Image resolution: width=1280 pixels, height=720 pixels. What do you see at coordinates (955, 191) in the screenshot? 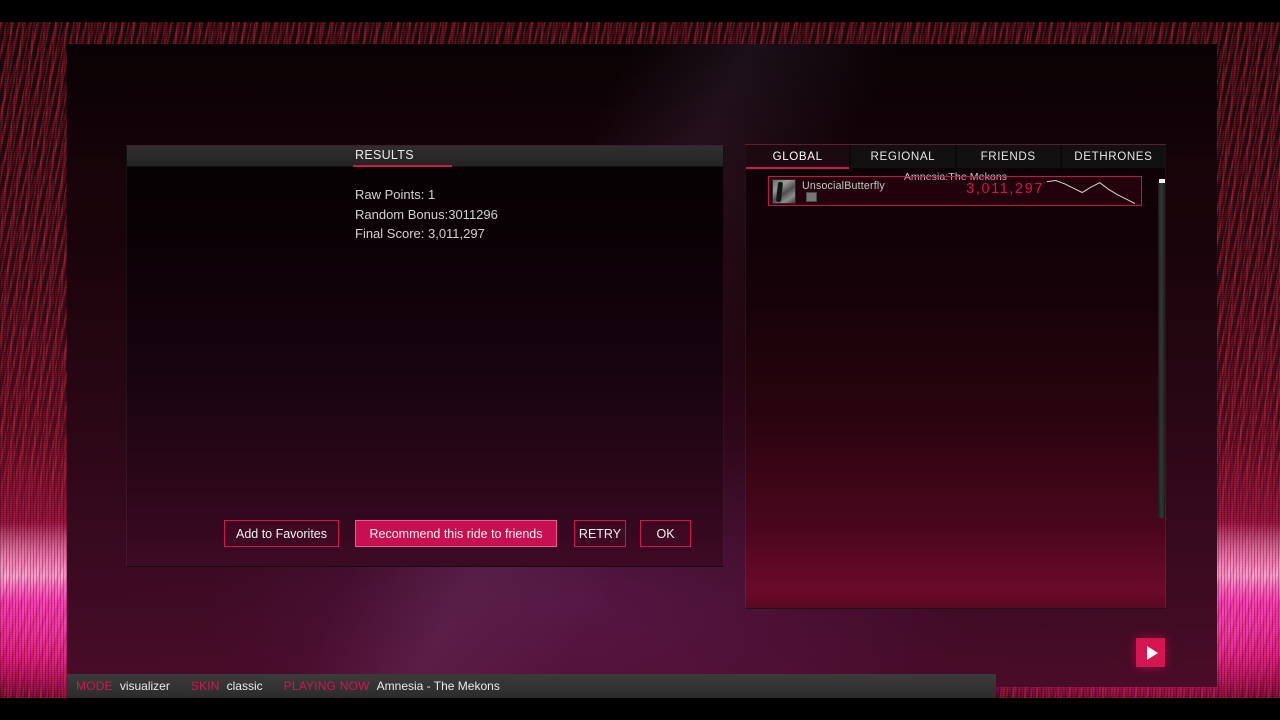
I see `leaderboard-entry-row: UnsocialButterfly 3,011,297` at bounding box center [955, 191].